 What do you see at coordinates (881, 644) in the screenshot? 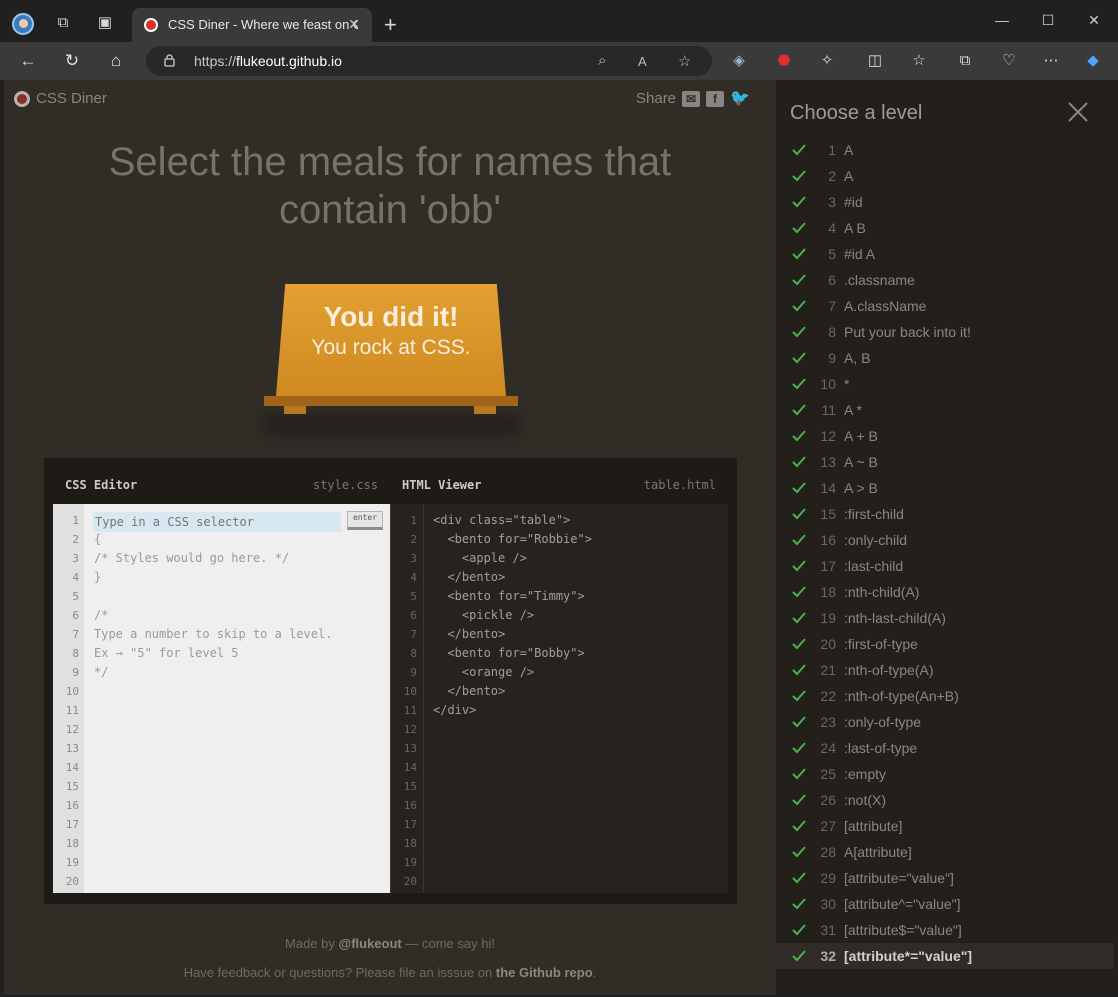
I see `level-name: :first-of-type` at bounding box center [881, 644].